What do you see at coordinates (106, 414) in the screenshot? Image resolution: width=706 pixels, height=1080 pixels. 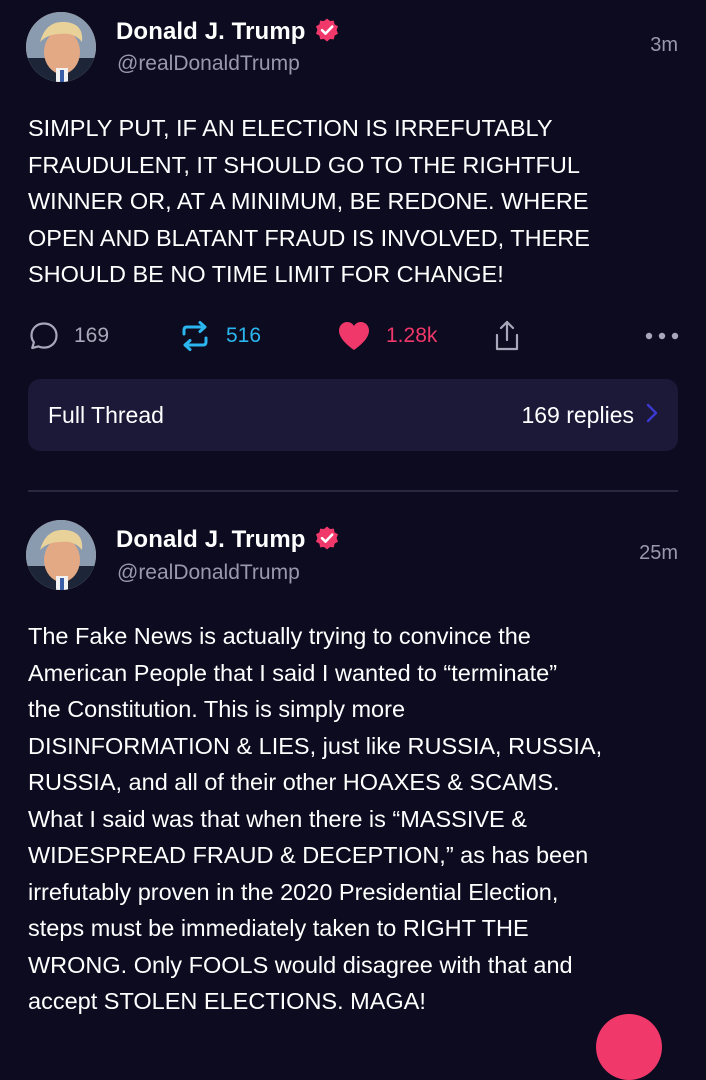 I see `thread-label: Full Thread` at bounding box center [106, 414].